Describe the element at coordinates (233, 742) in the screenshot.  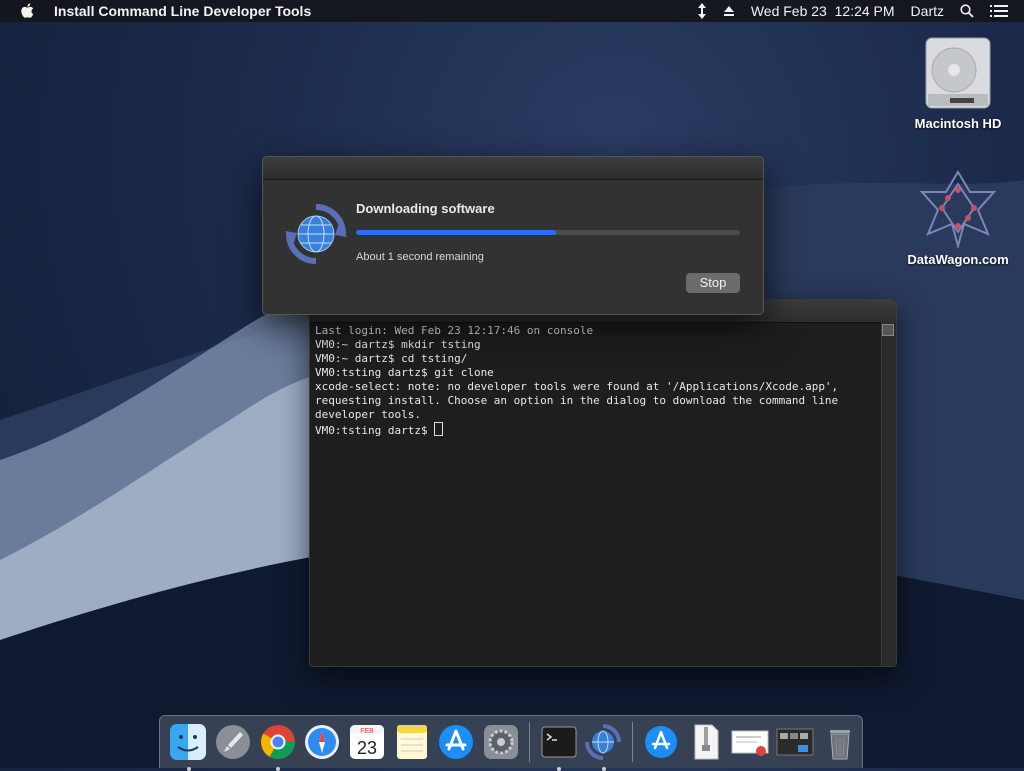
I see `launchpad-icon` at that location.